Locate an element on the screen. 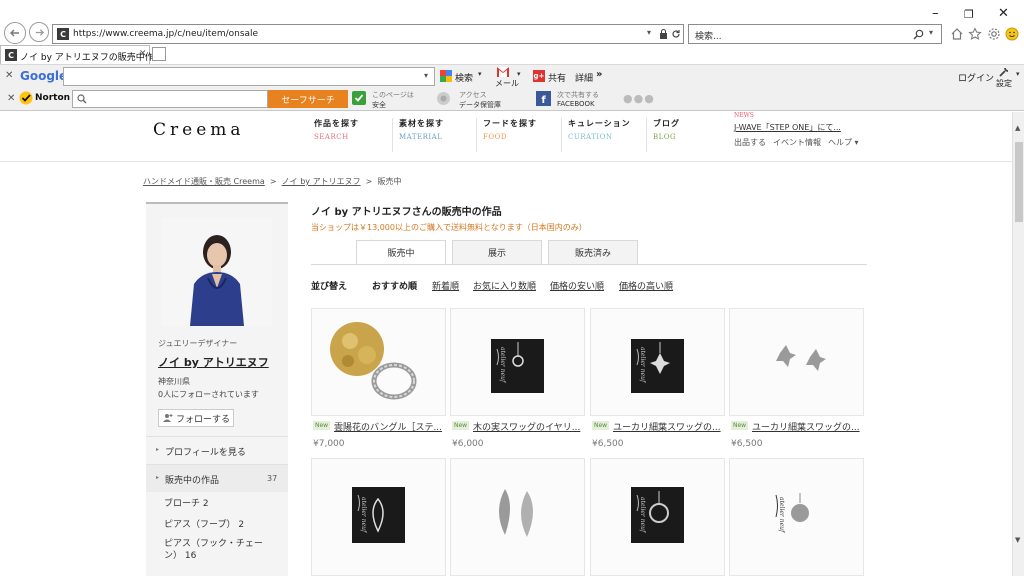  sort-newest: 新着順 is located at coordinates (445, 285).